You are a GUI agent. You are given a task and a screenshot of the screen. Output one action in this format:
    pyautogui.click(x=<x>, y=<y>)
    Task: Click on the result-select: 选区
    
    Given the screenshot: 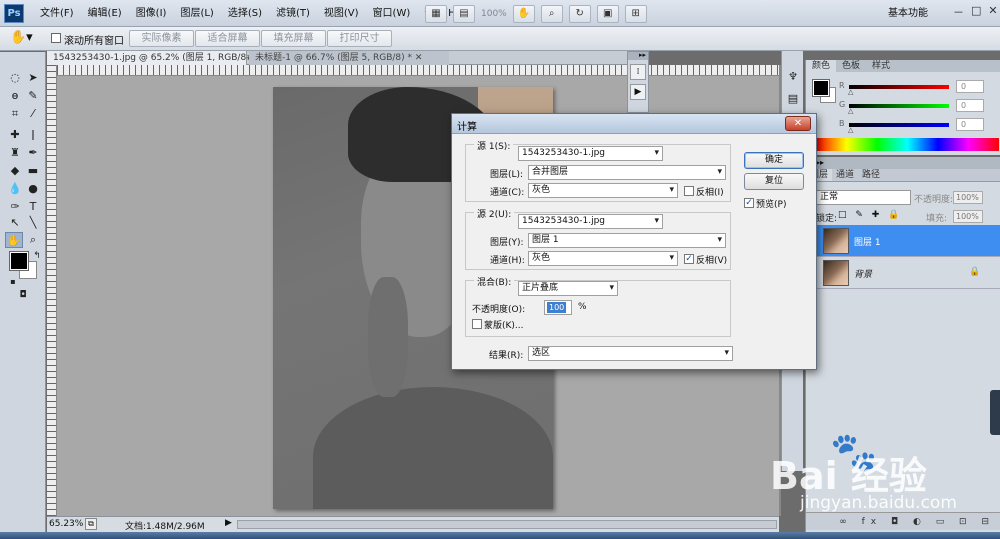 What is the action you would take?
    pyautogui.click(x=630, y=353)
    